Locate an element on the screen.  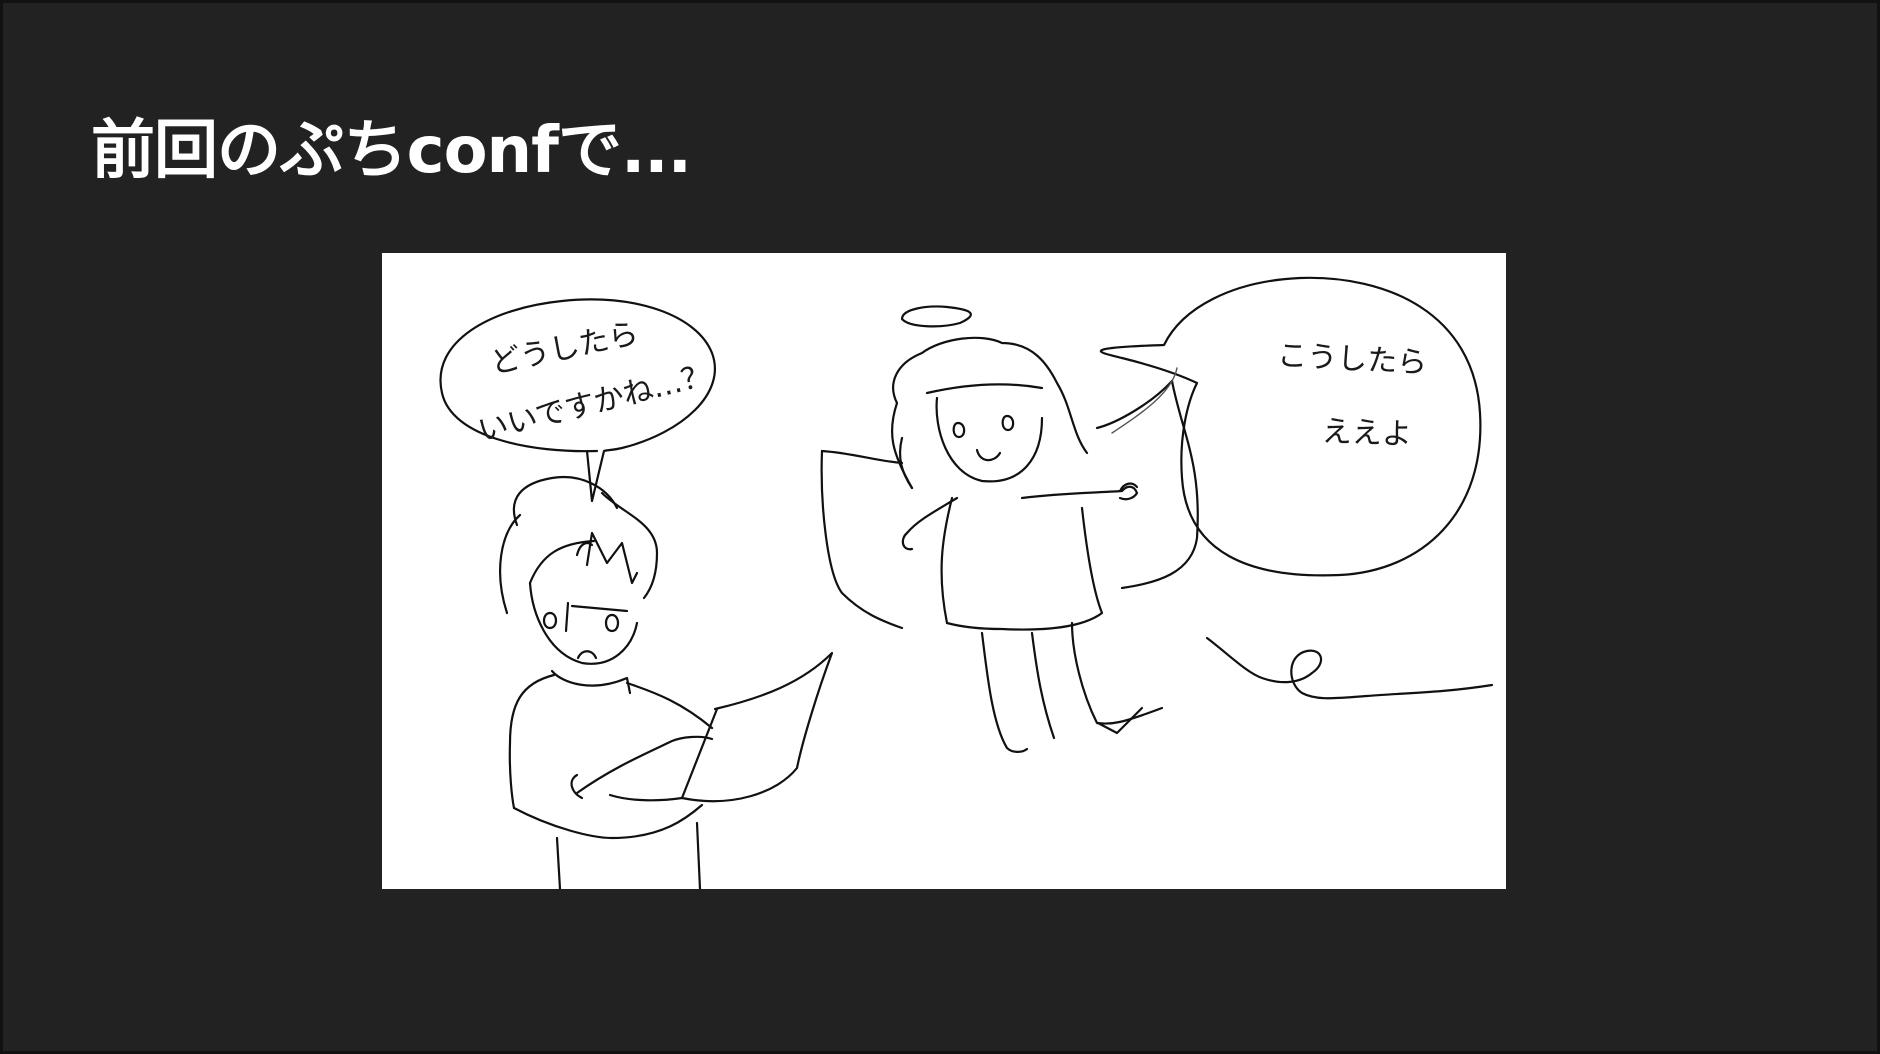
angel-drawing is located at coordinates (1009, 529).